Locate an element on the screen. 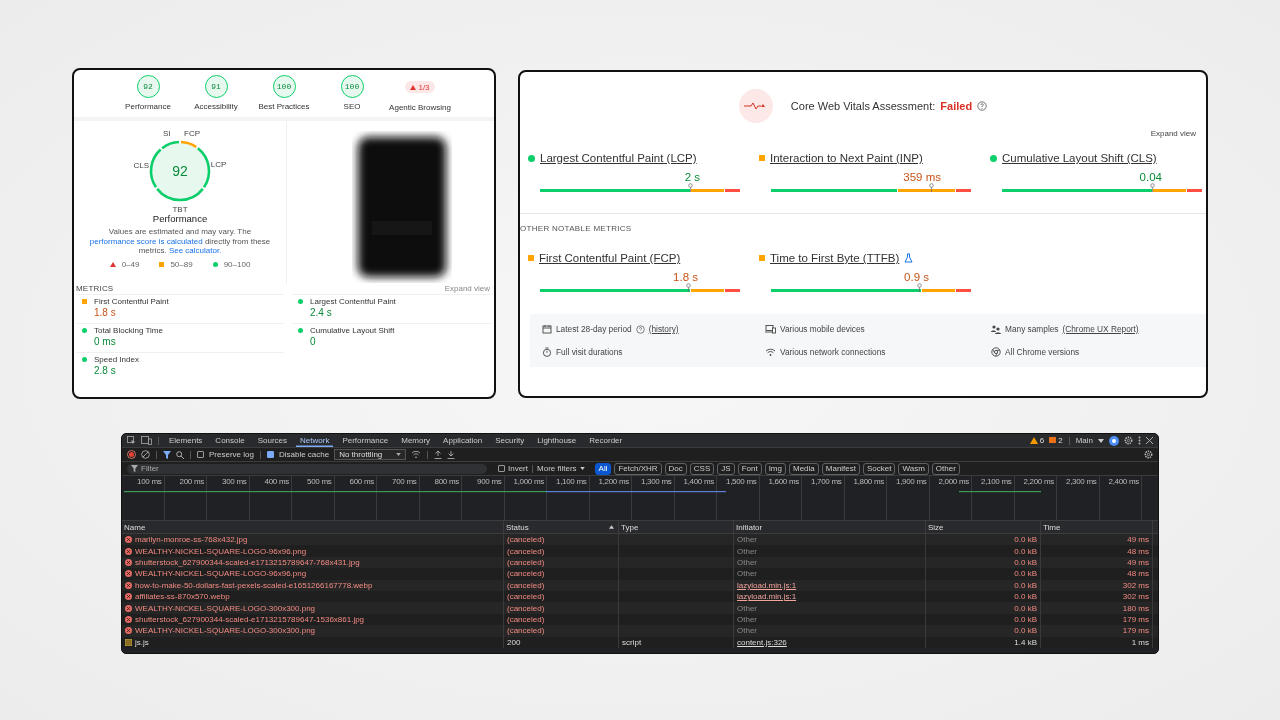  type-filter-chip: JS is located at coordinates (726, 468).